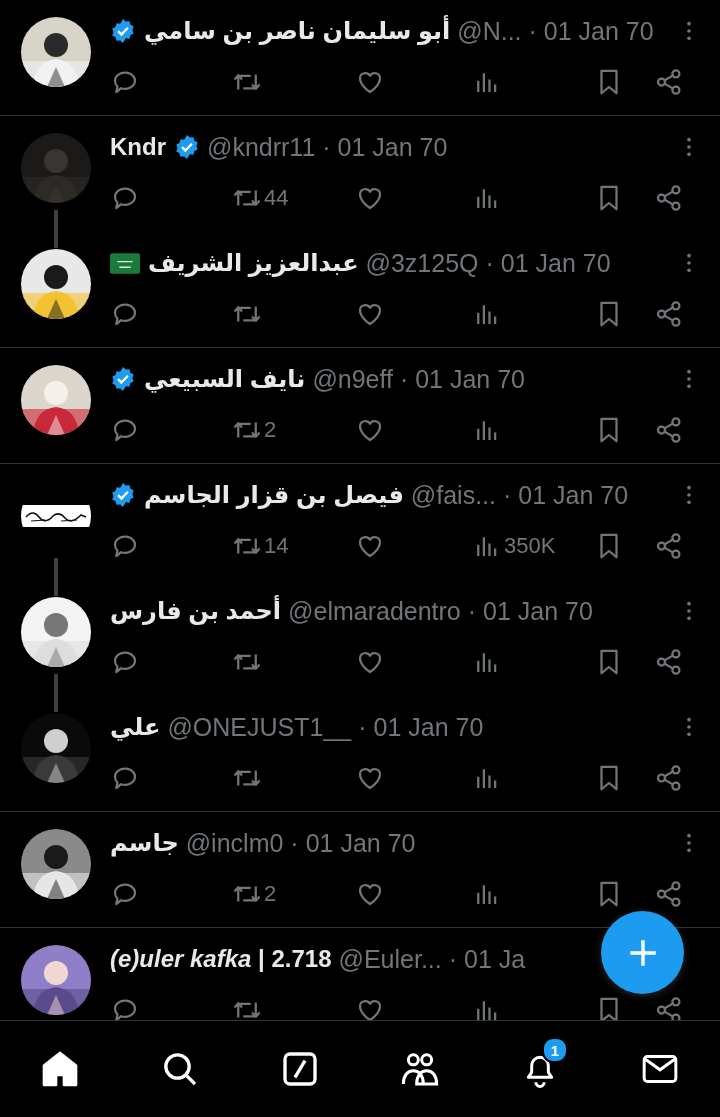 This screenshot has width=720, height=1117. Describe the element at coordinates (530, 546) in the screenshot. I see `view-count: 350K` at that location.